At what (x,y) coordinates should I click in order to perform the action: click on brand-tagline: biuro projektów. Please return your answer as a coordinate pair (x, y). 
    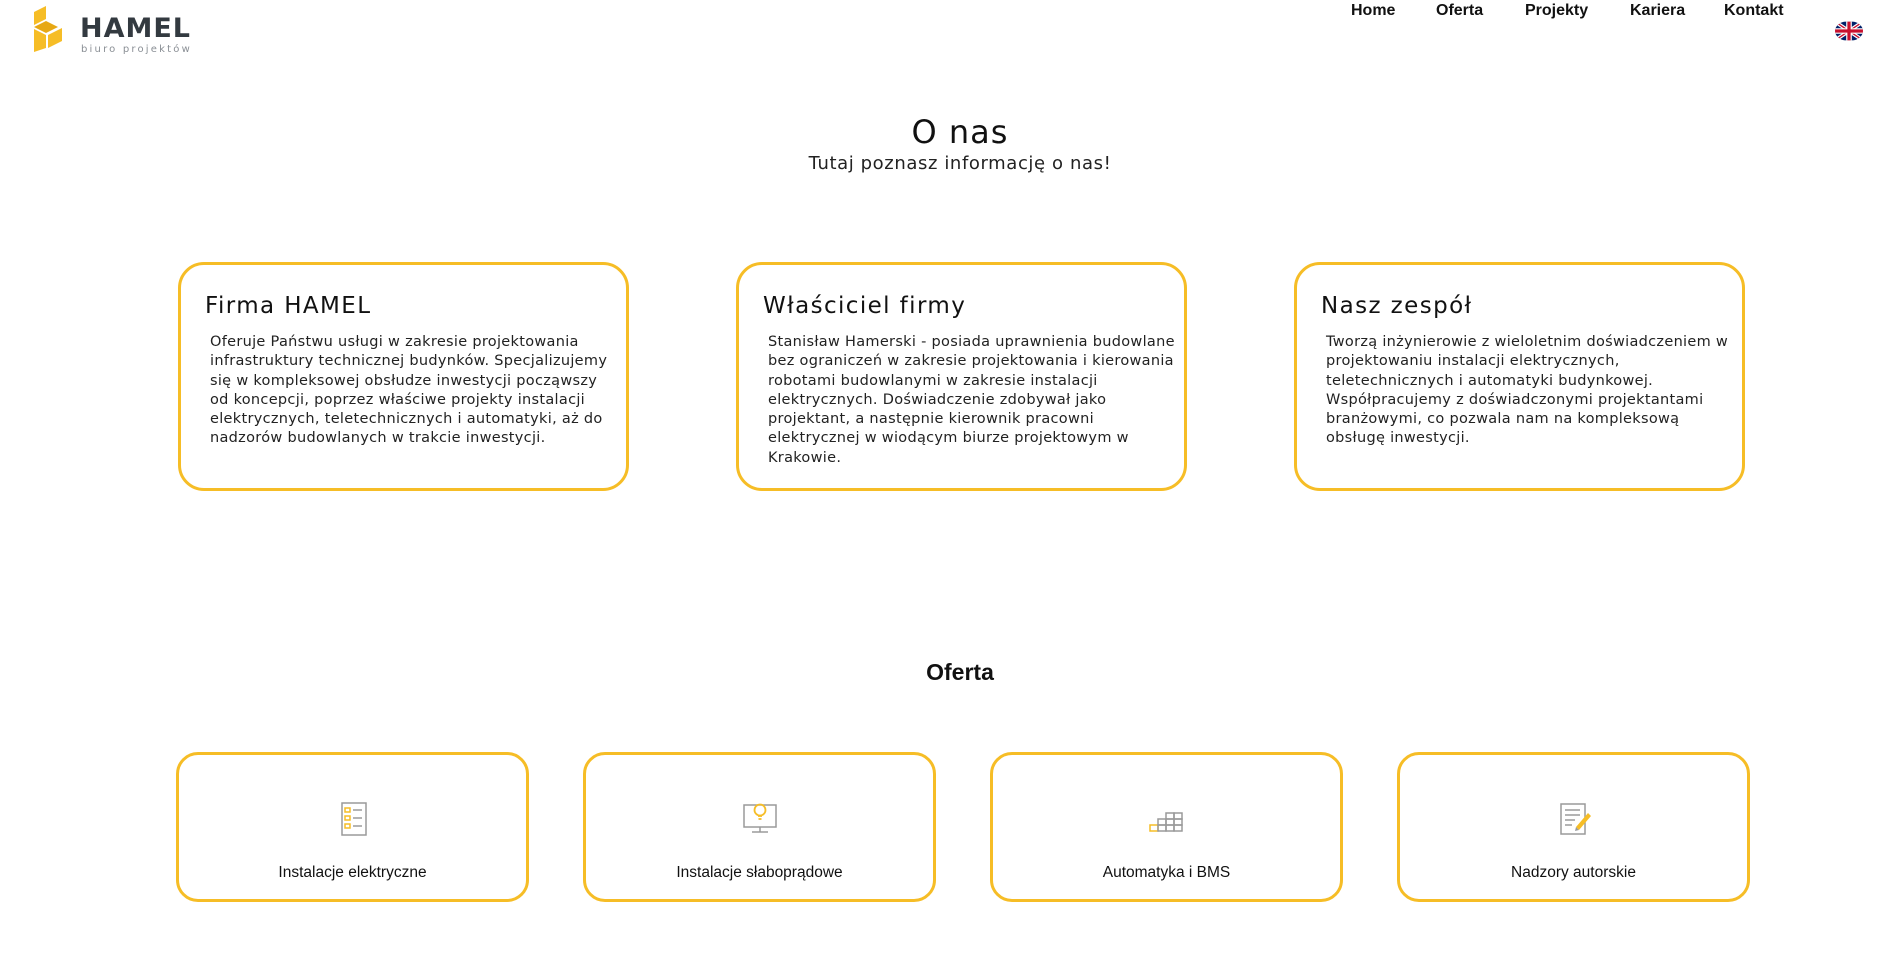
    Looking at the image, I should click on (136, 49).